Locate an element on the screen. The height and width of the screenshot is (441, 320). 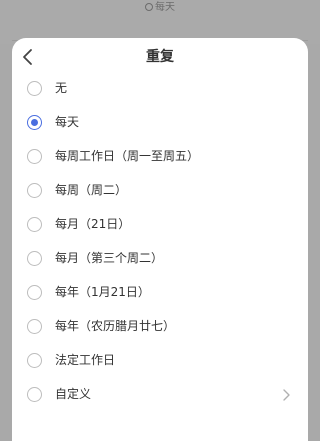
backdrop-repeat-hint: 每天 is located at coordinates (160, 8).